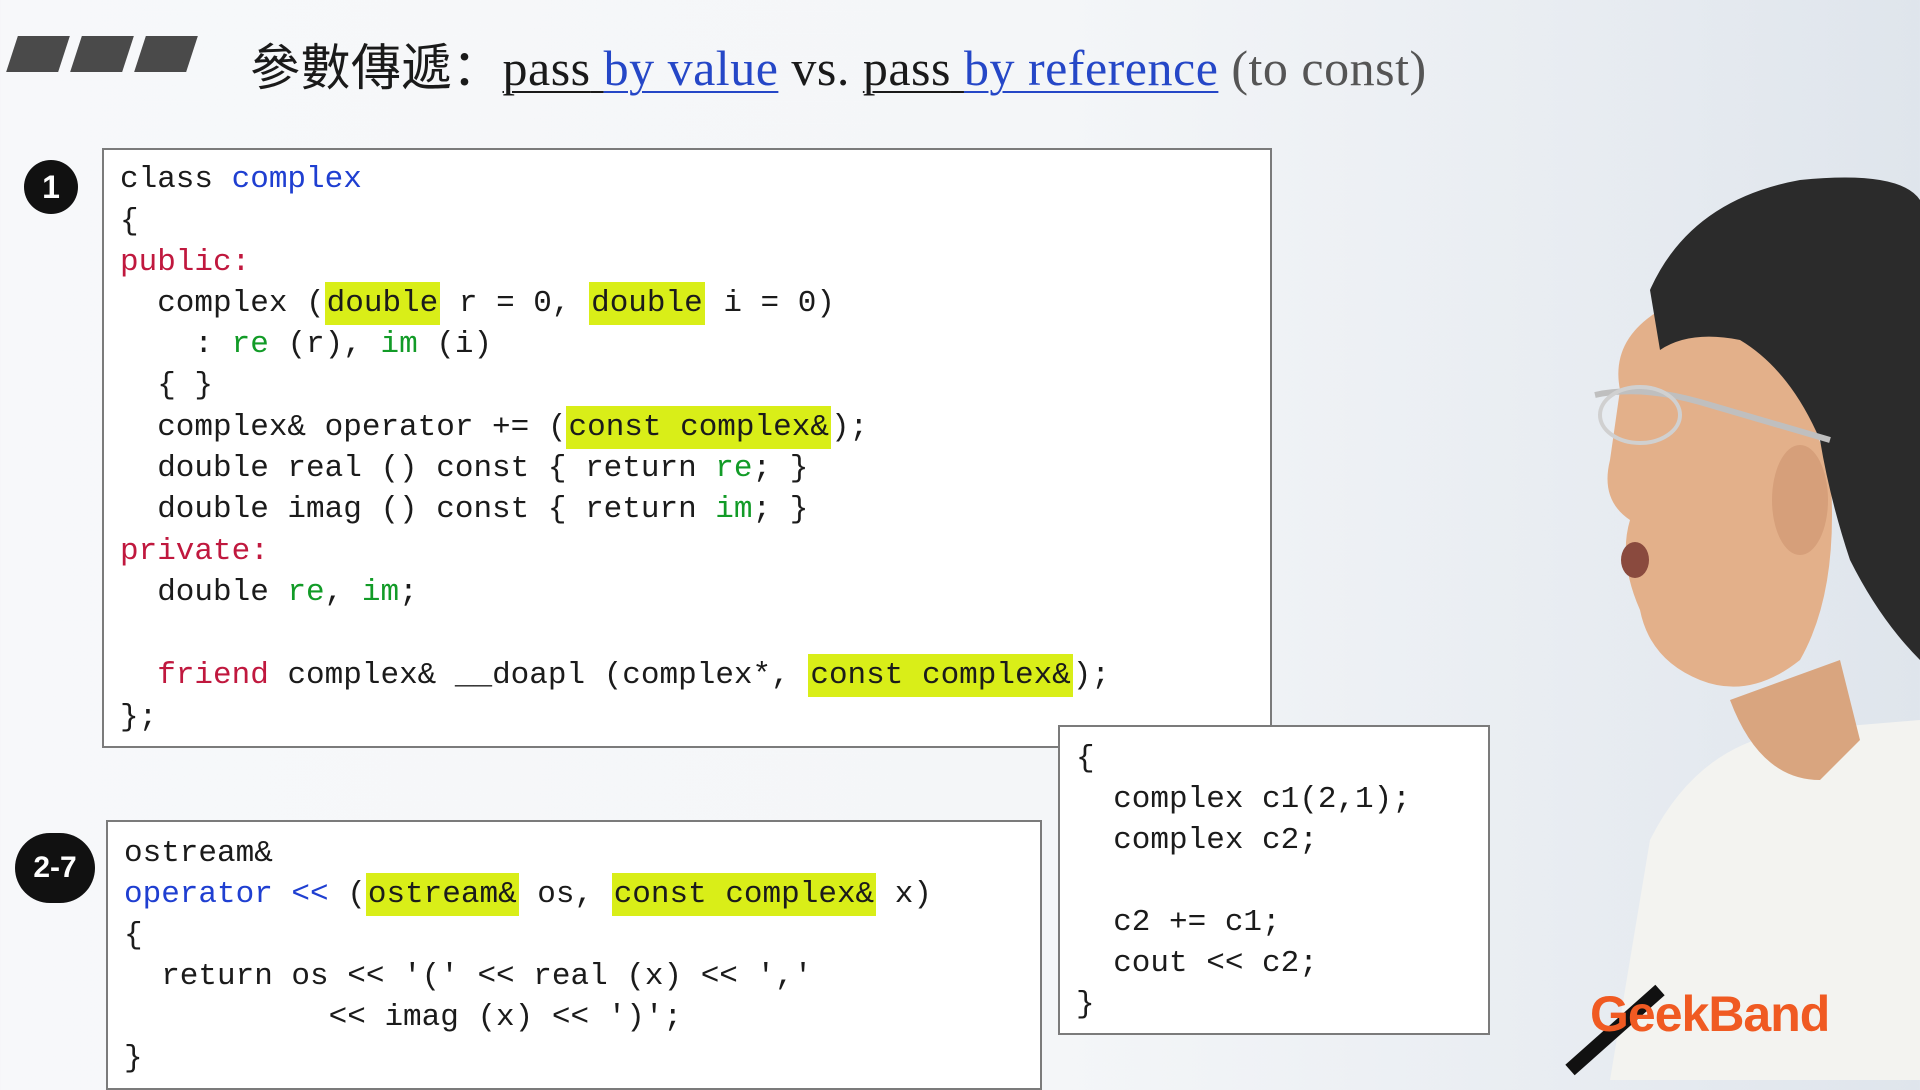  I want to click on code-line: : re (r), im (i), so click(306, 344).